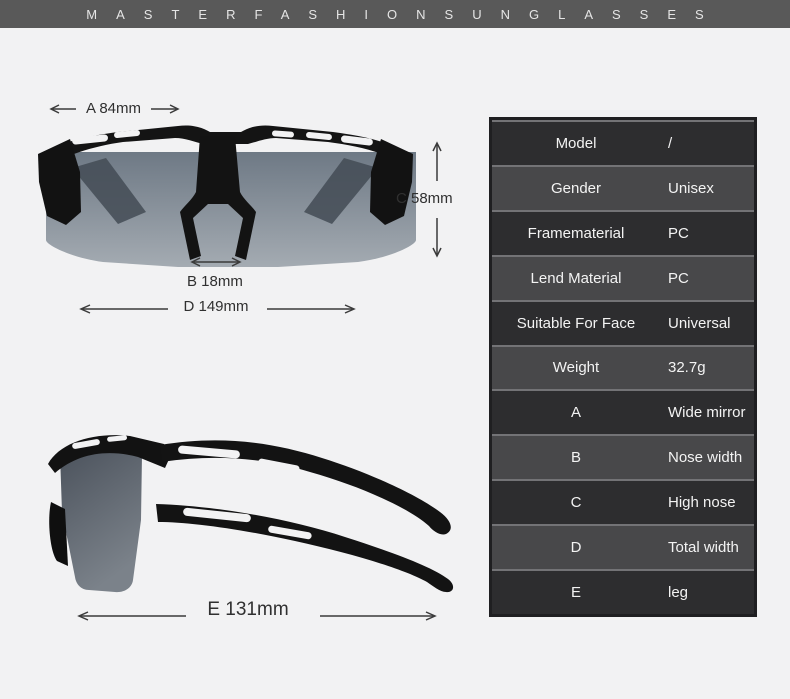  Describe the element at coordinates (670, 143) in the screenshot. I see `spec-value: /` at that location.